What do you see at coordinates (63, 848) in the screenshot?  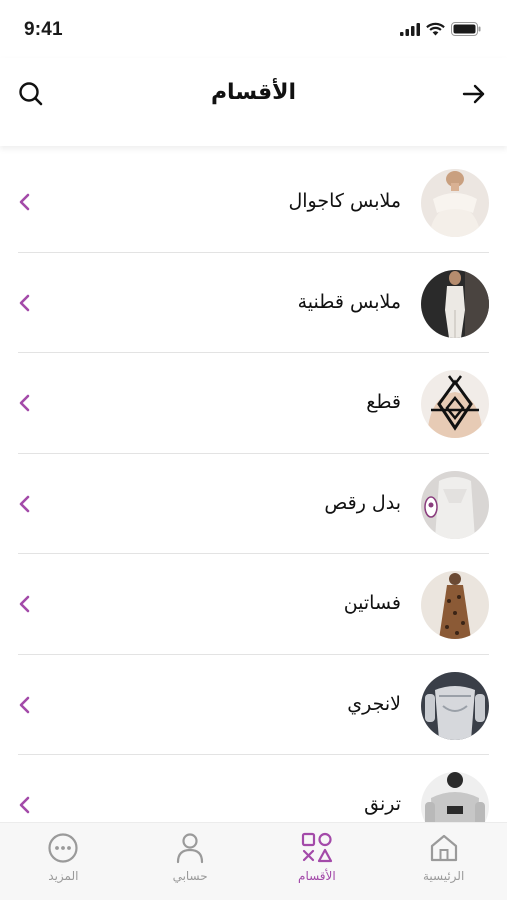 I see `more-icon` at bounding box center [63, 848].